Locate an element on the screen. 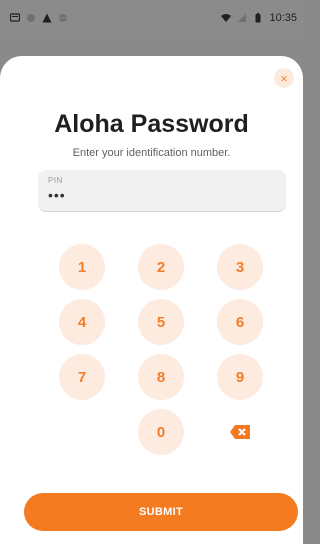  key-7: 7 is located at coordinates (82, 377).